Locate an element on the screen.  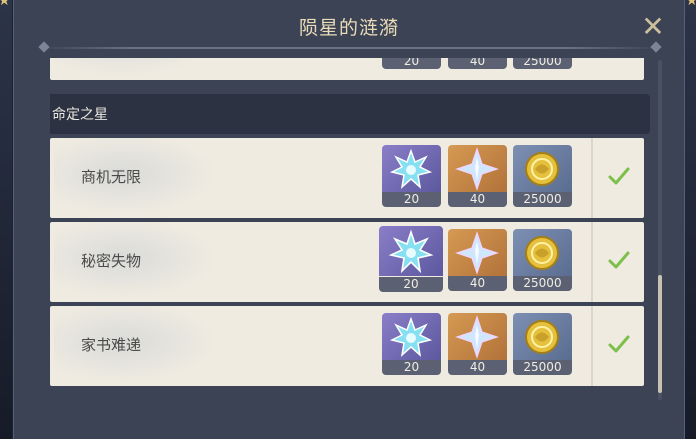
section-title: 命定之星 is located at coordinates (80, 115).